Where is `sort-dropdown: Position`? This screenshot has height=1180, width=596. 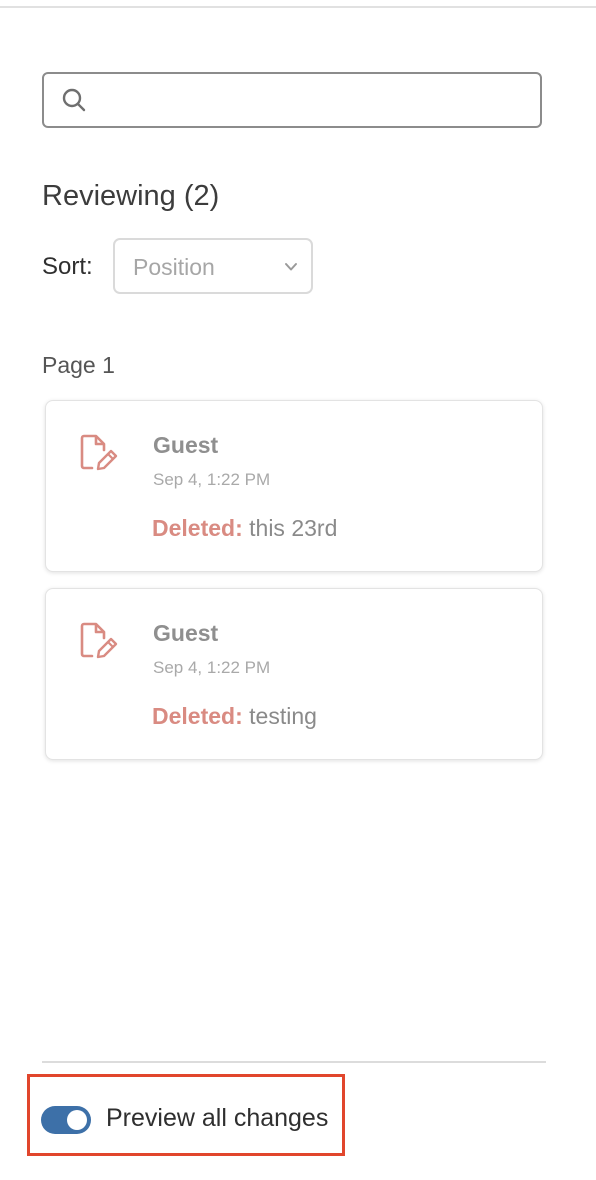
sort-dropdown: Position is located at coordinates (213, 266).